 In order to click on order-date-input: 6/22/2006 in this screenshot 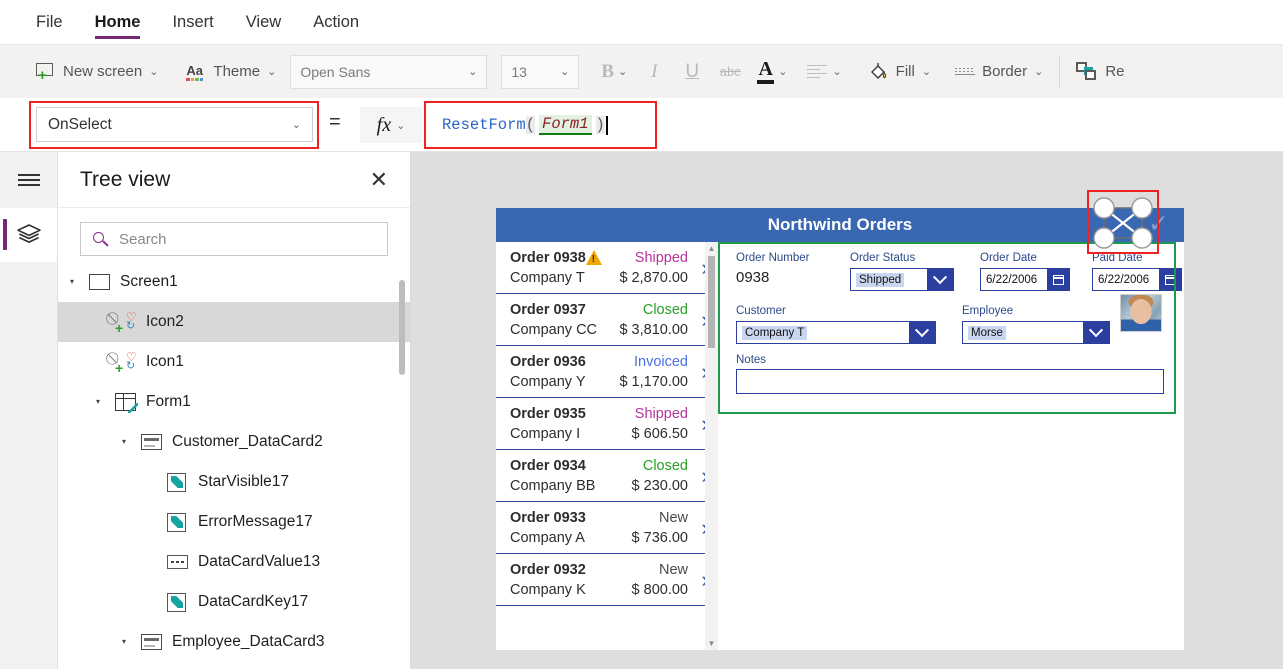, I will do `click(1025, 279)`.